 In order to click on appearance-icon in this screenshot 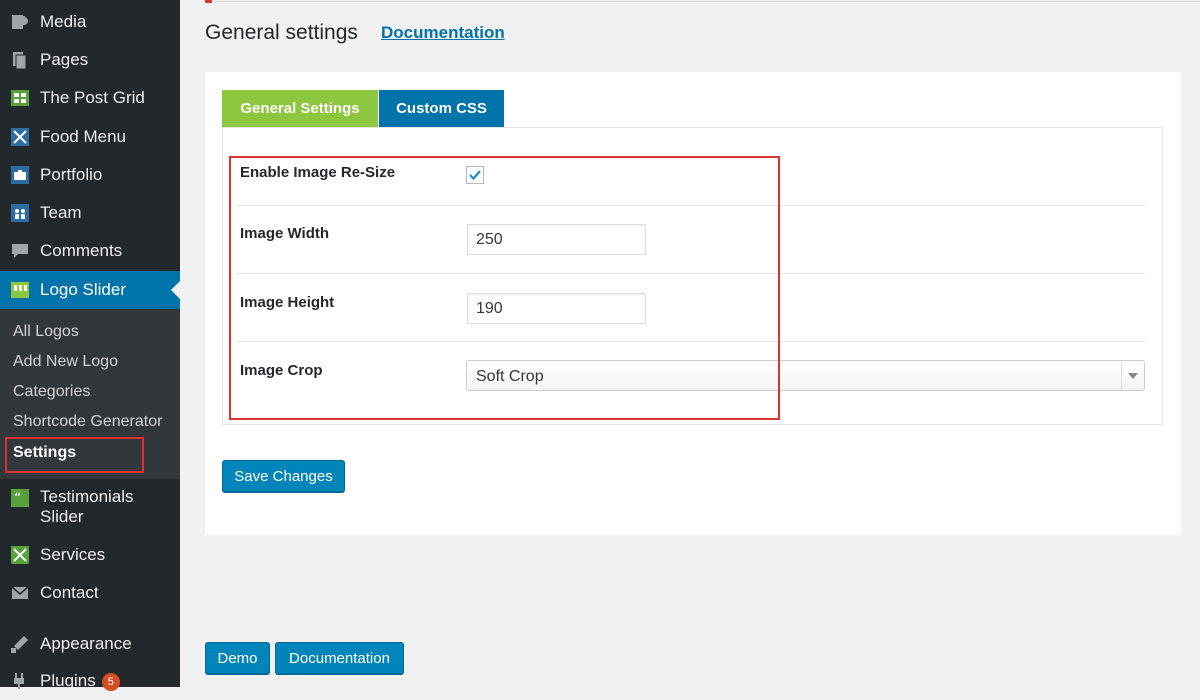, I will do `click(20, 644)`.